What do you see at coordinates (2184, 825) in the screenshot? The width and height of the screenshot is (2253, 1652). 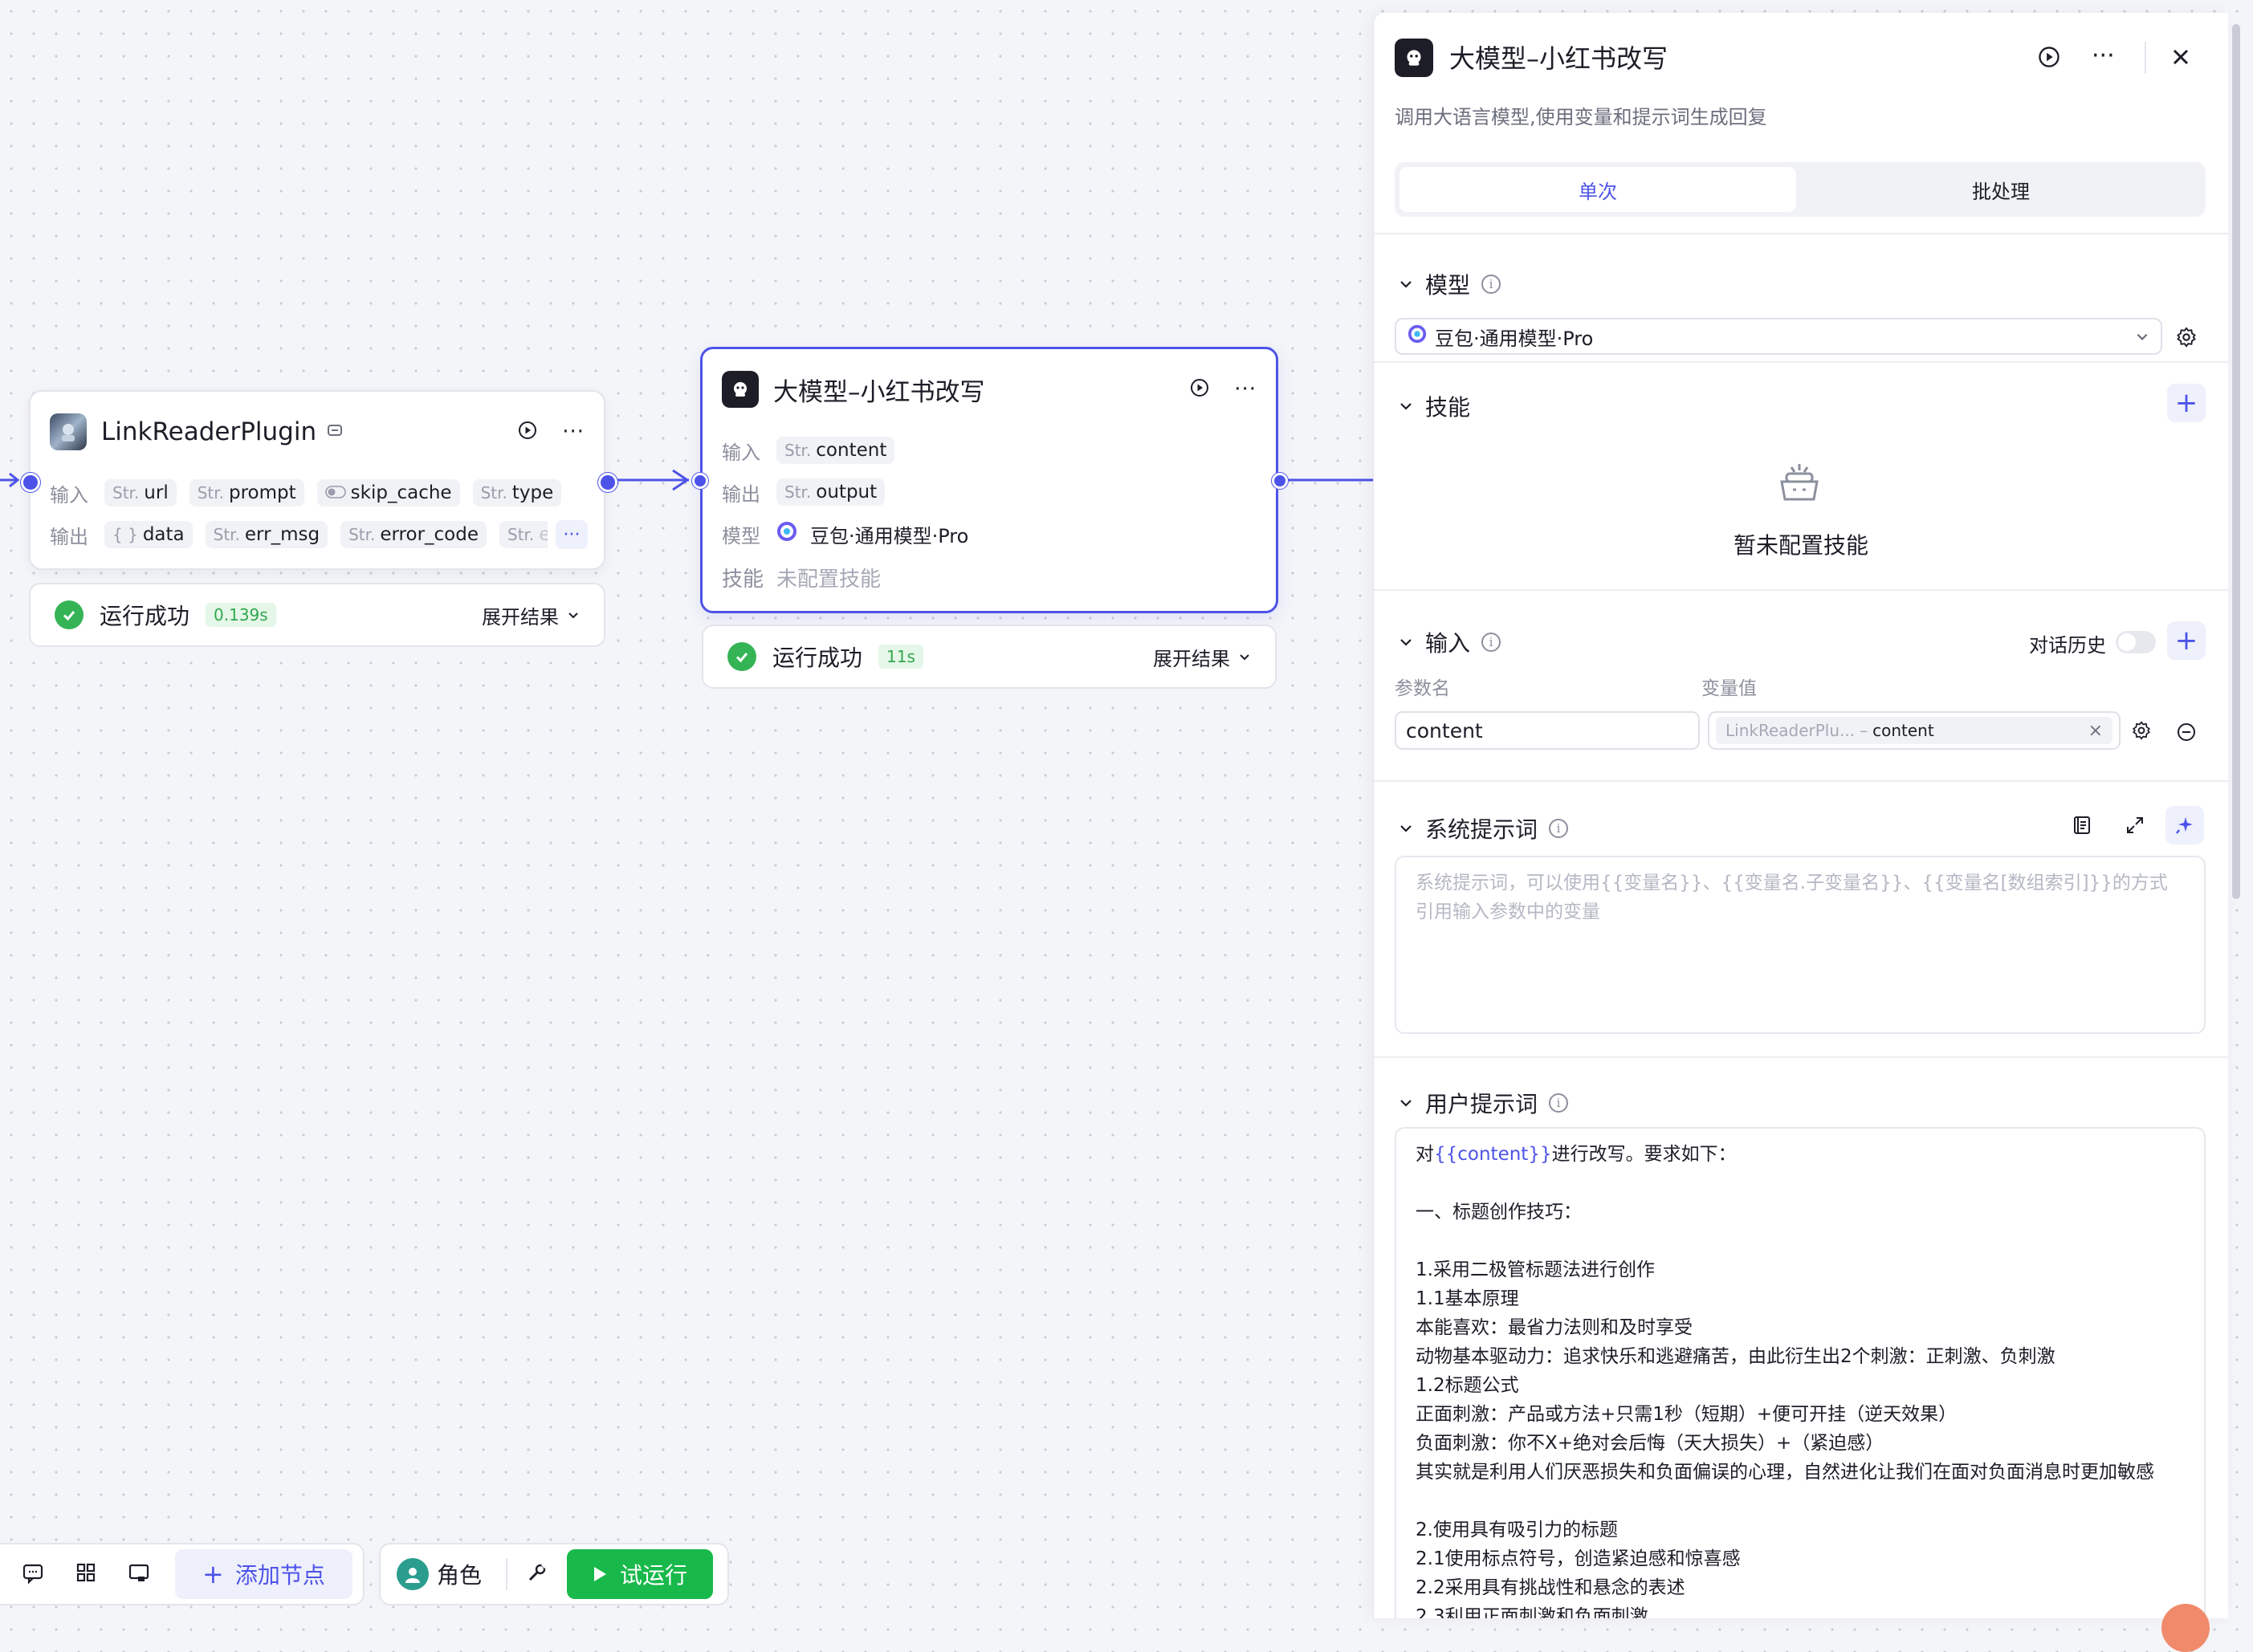 I see `ai-optimize-icon` at bounding box center [2184, 825].